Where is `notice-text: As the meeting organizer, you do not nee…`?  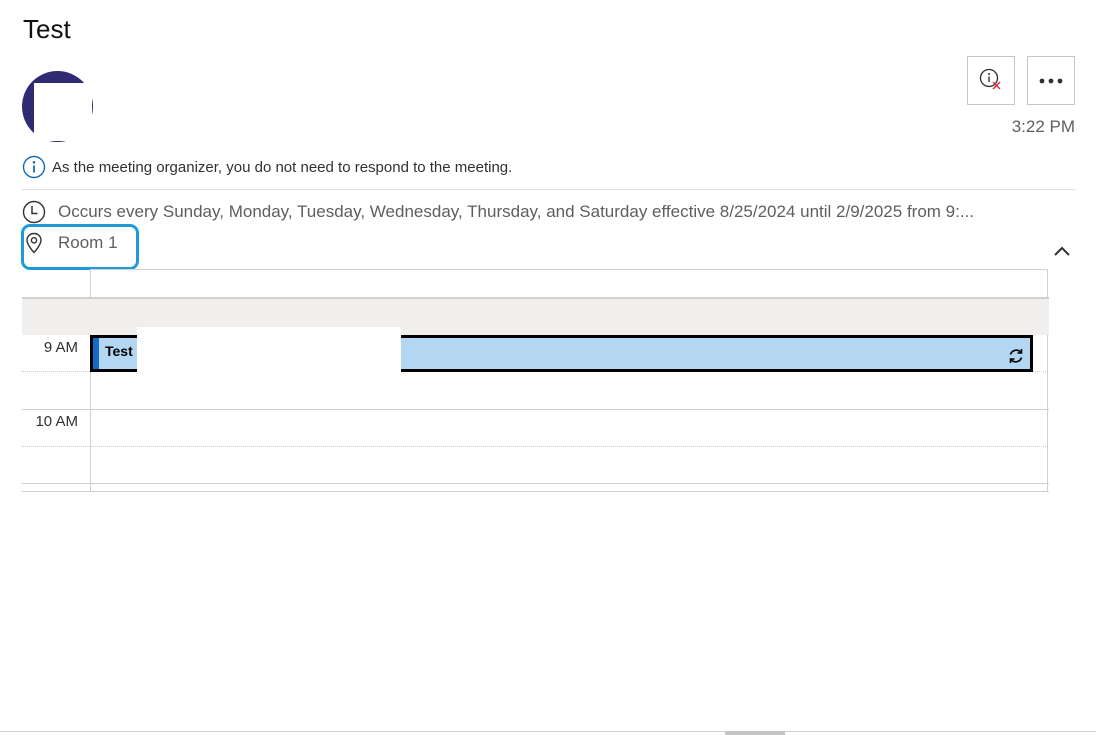
notice-text: As the meeting organizer, you do not nee… is located at coordinates (282, 167).